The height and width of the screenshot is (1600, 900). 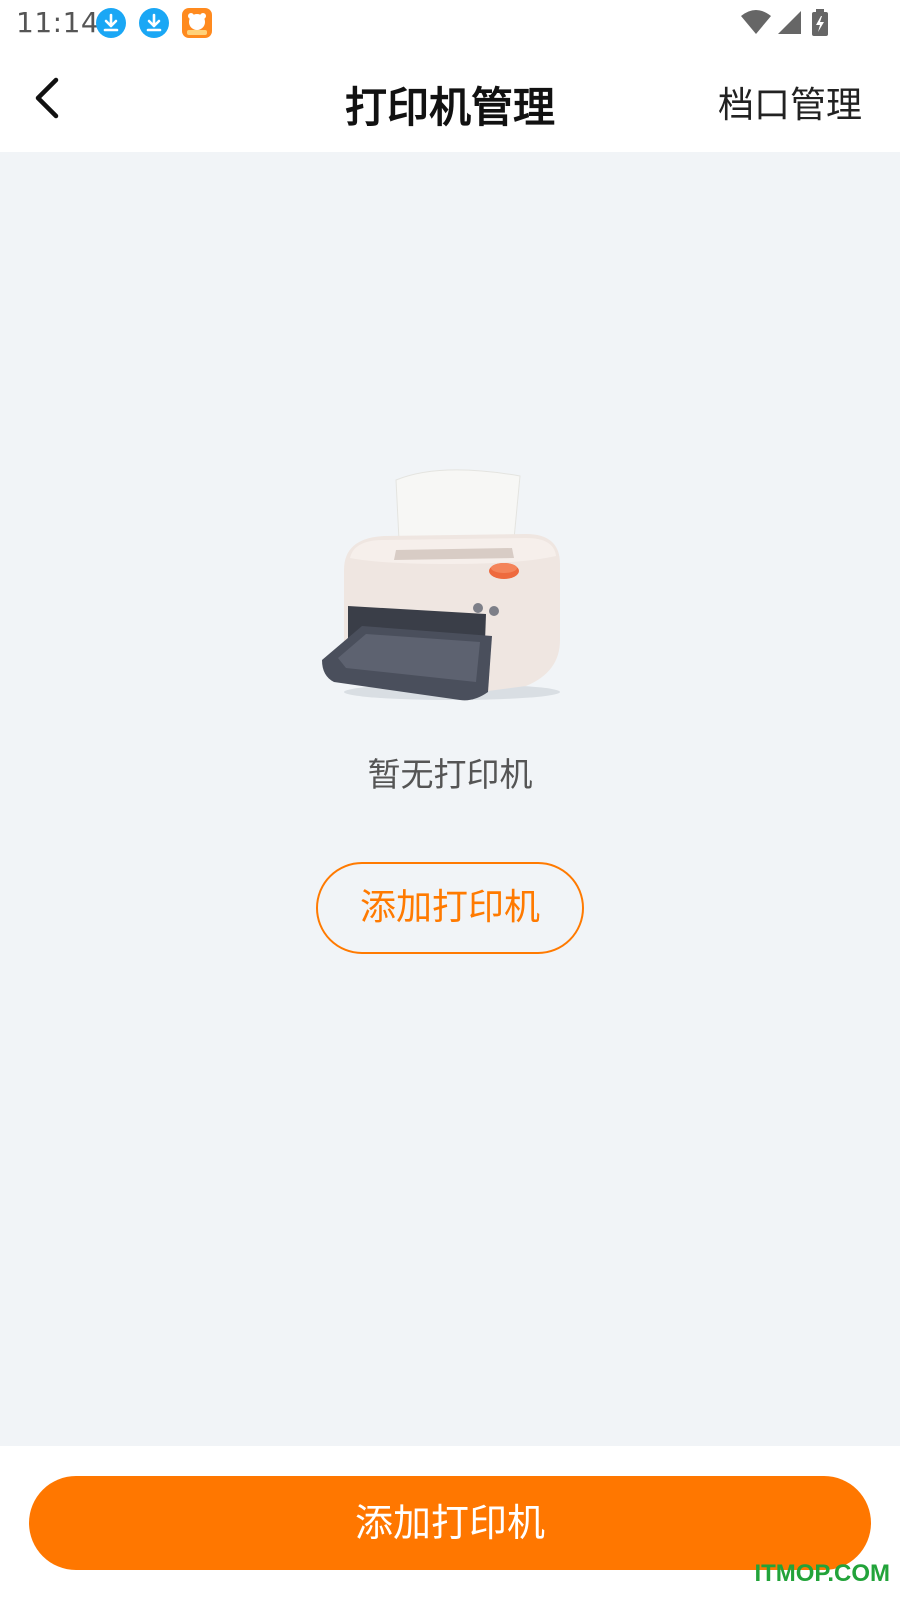 I want to click on battery-charging-icon, so click(x=820, y=23).